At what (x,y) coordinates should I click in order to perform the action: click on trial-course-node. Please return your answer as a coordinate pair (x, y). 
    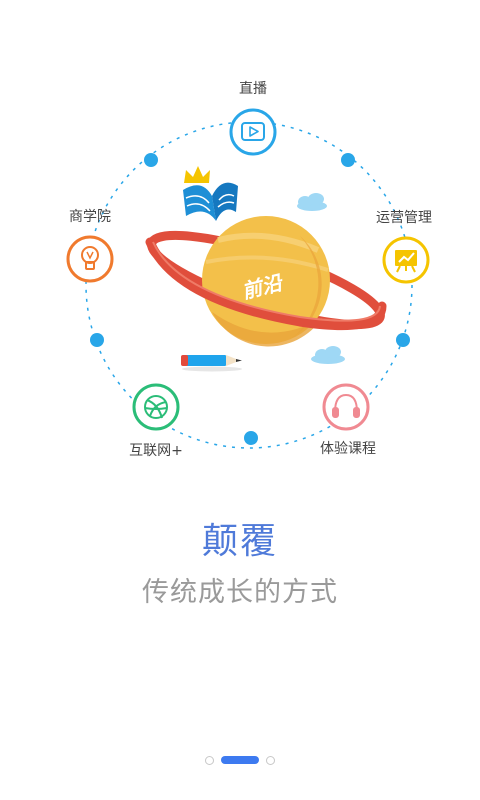
    Looking at the image, I should click on (346, 407).